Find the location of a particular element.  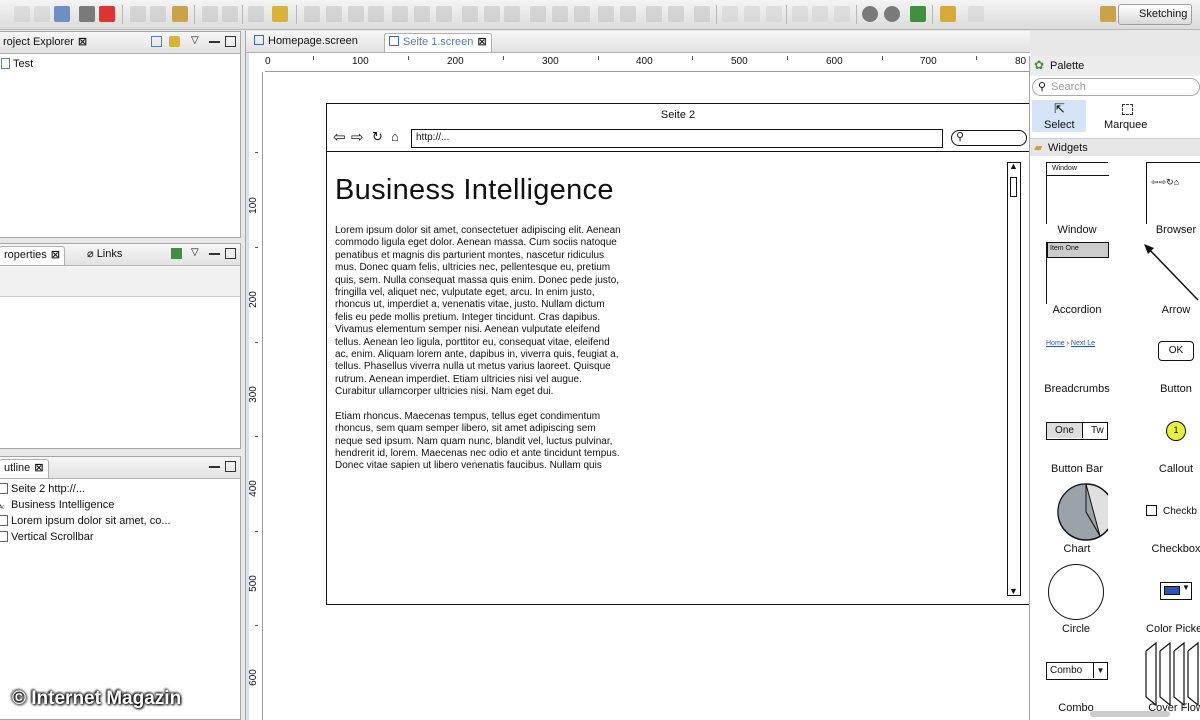

palette-breadcrumbs-widget: Home › Next Le is located at coordinates (1077, 347).